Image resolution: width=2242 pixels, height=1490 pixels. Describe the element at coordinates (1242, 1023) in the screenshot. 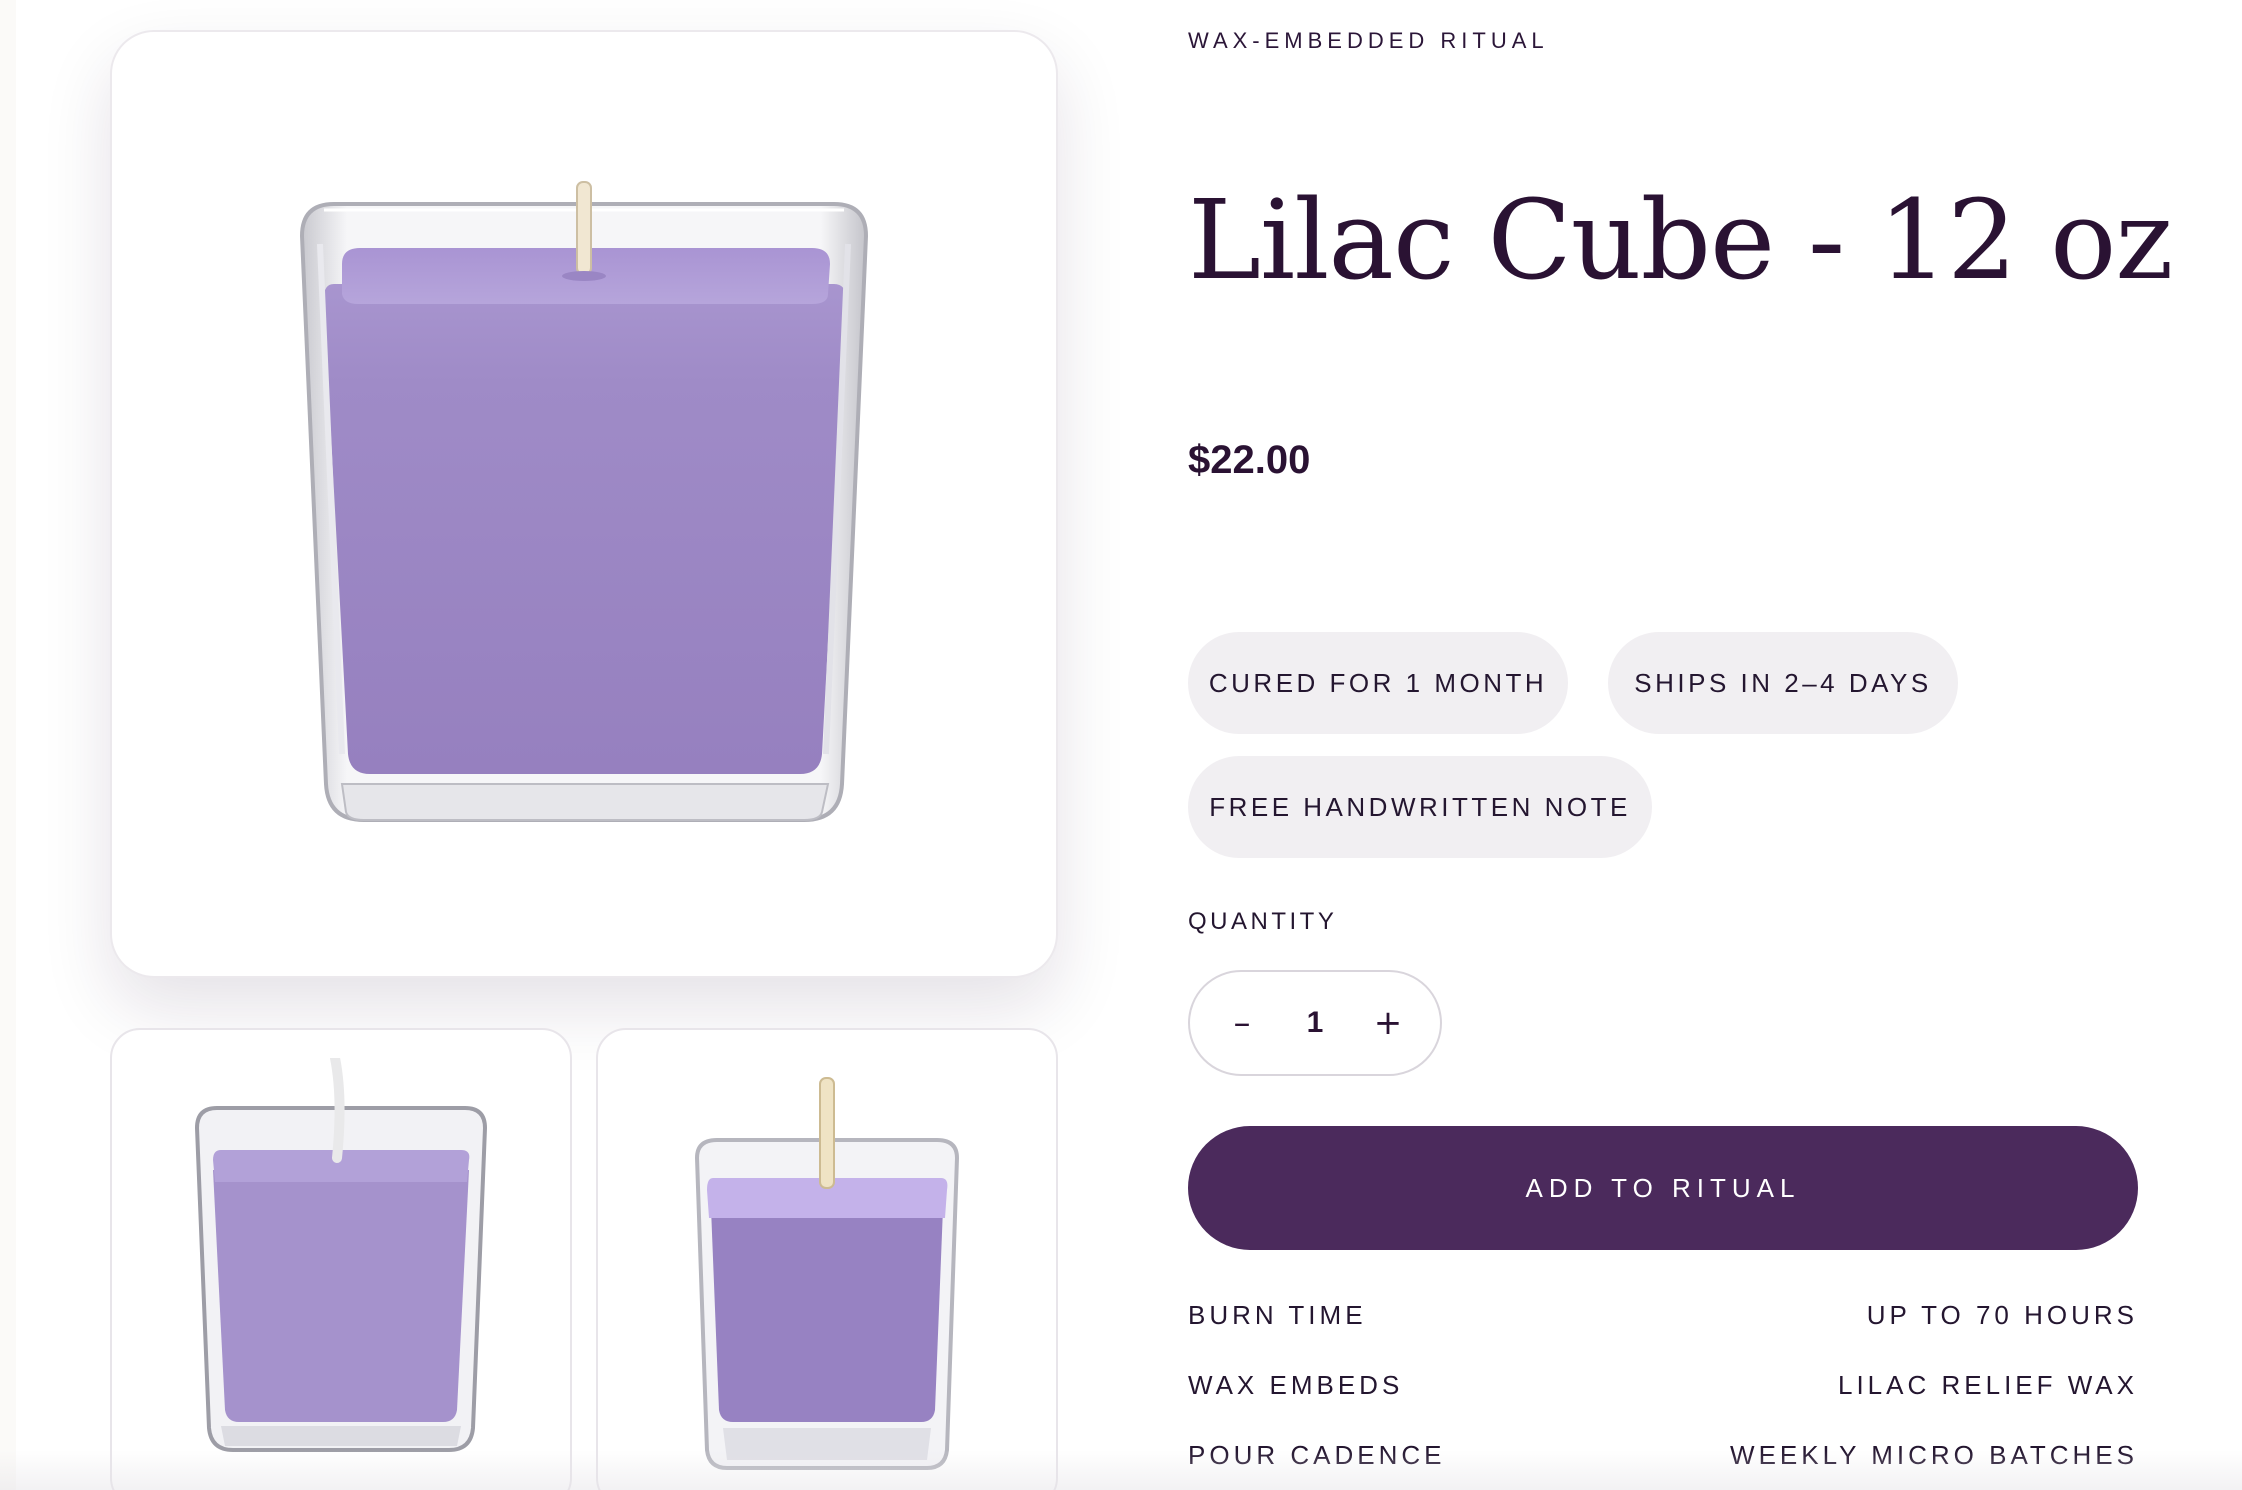

I see `decrement-button: –` at that location.